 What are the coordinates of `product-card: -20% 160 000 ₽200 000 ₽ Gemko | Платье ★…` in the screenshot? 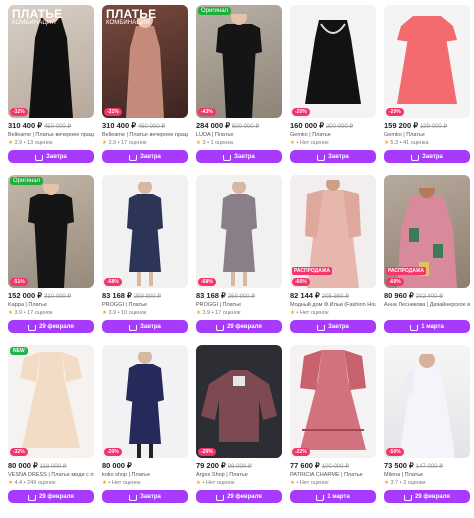 It's located at (333, 84).